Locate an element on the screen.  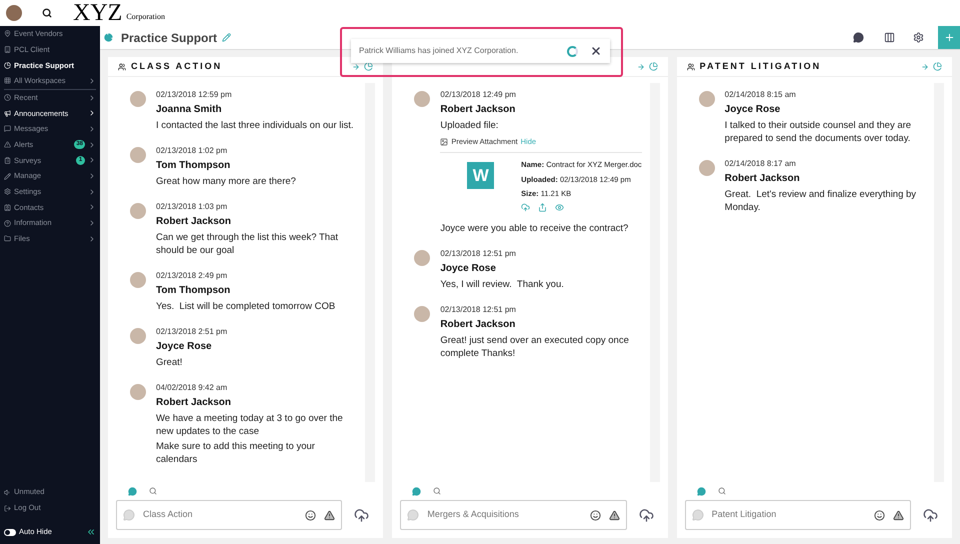
message-input: Patent Litigation is located at coordinates (789, 515).